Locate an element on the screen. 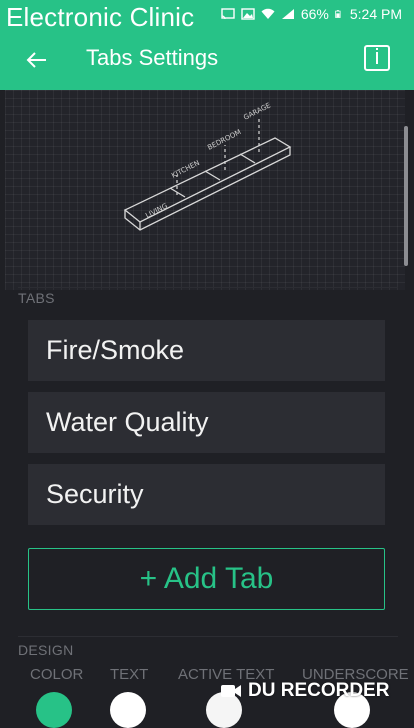 The width and height of the screenshot is (414, 728). tab-item-label: Water Quality is located at coordinates (127, 422).